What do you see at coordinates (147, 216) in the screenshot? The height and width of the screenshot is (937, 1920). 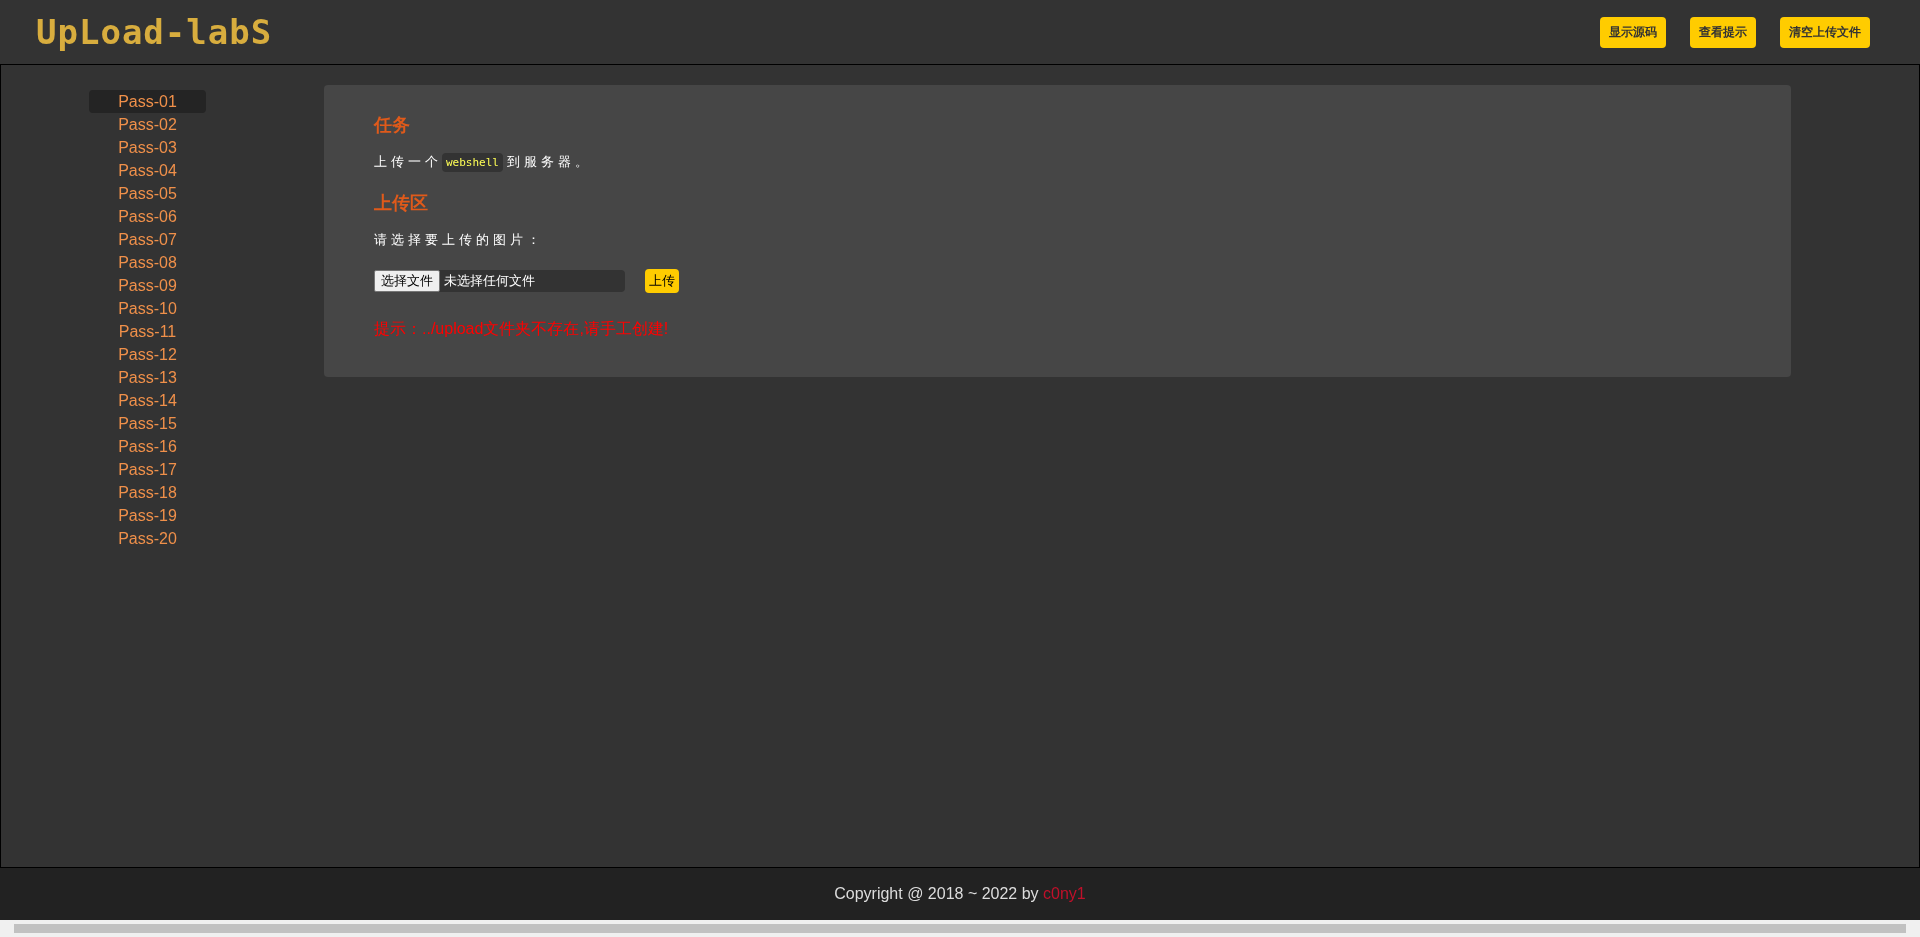 I see `level-link: Pass-06` at bounding box center [147, 216].